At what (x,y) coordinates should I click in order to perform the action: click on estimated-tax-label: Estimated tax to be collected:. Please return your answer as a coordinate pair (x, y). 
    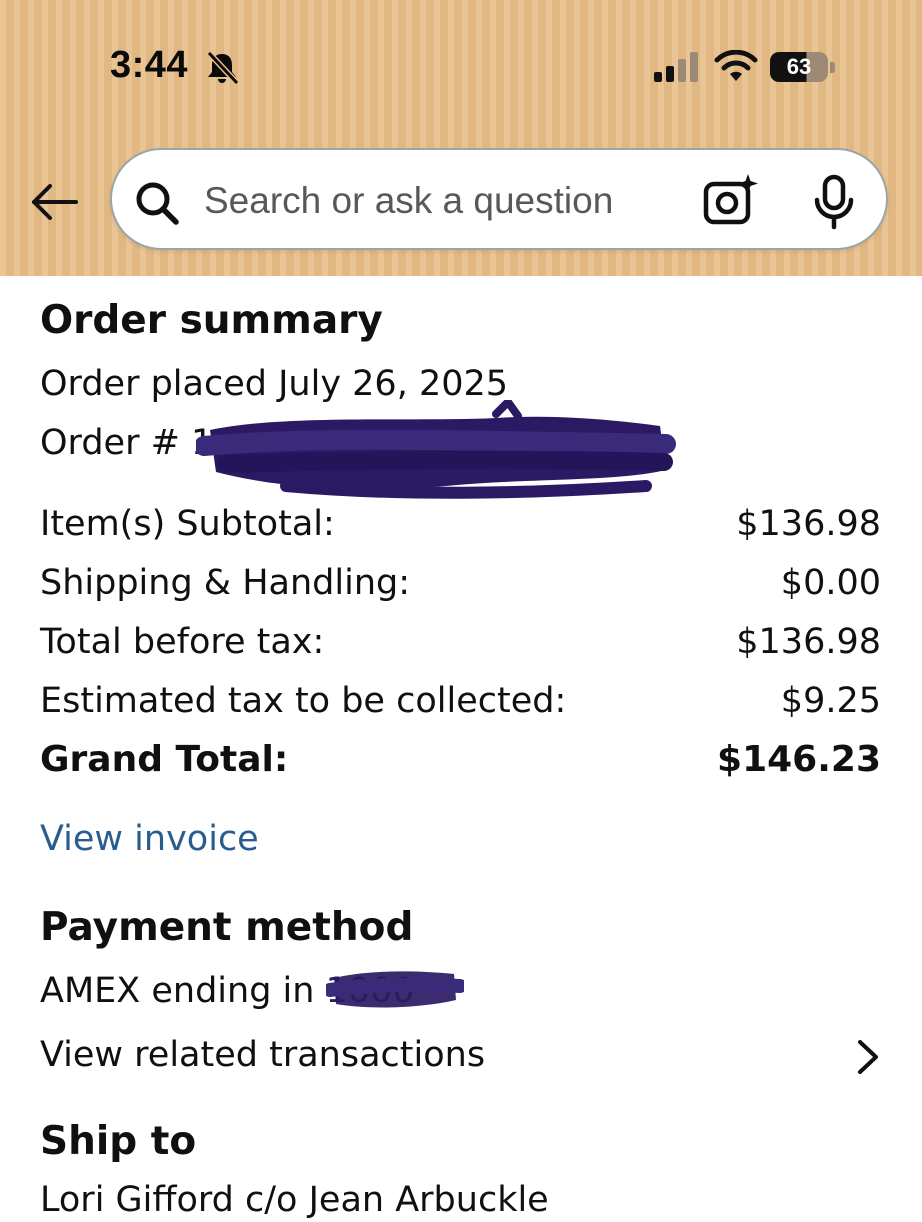
    Looking at the image, I should click on (303, 701).